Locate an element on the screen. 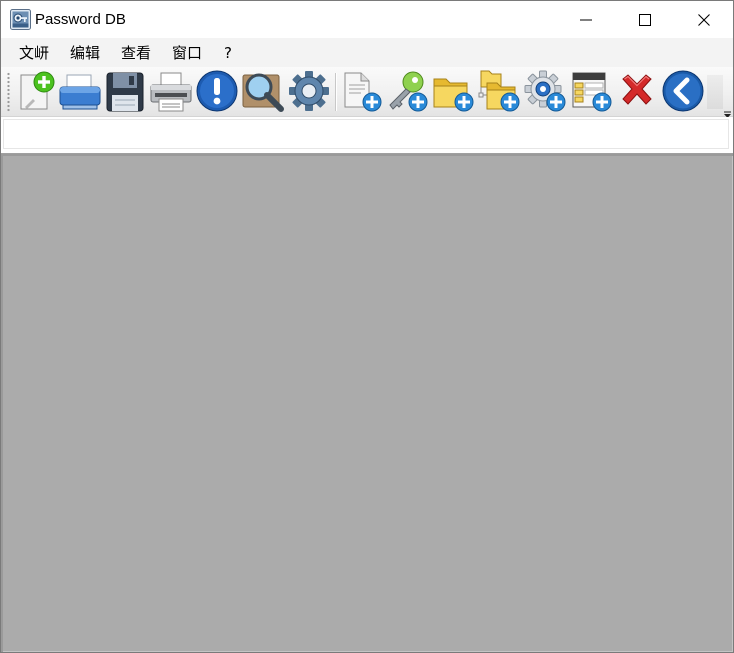  main-toolbar is located at coordinates (367, 92).